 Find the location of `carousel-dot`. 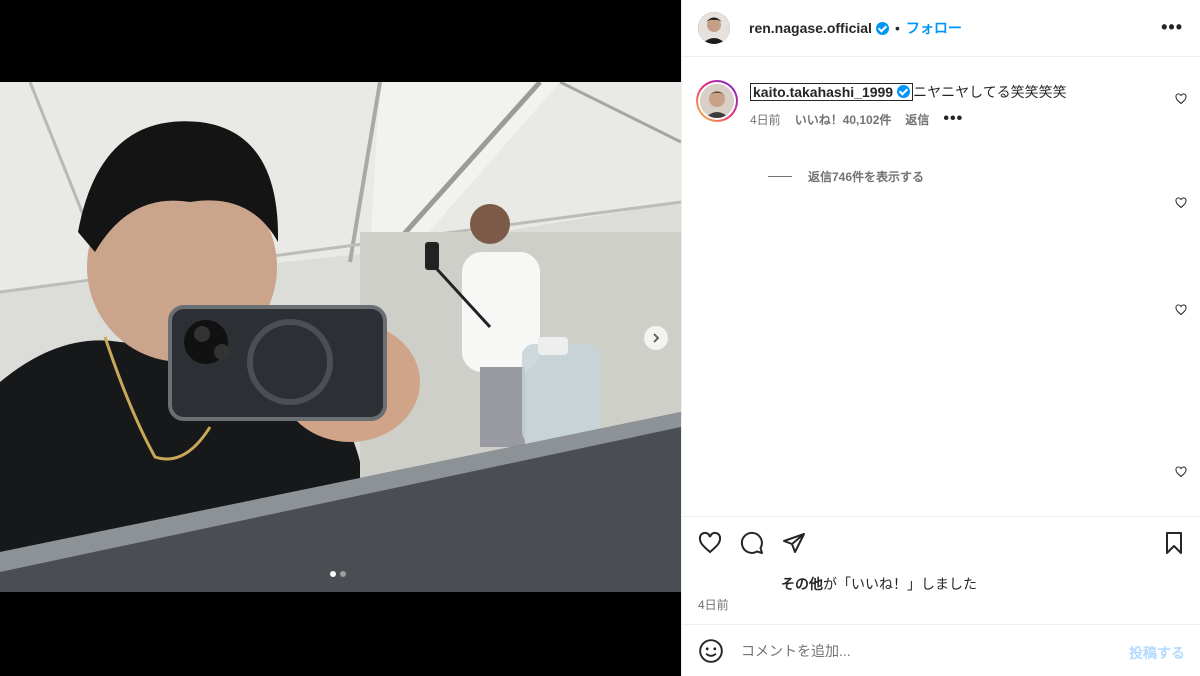

carousel-dot is located at coordinates (343, 574).